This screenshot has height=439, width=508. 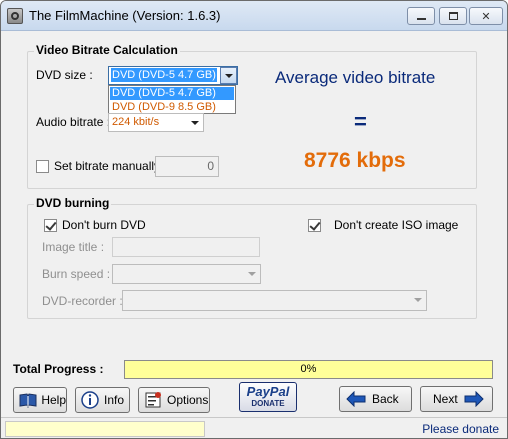 I want to click on total-progress-label: Total Progress :, so click(x=58, y=369).